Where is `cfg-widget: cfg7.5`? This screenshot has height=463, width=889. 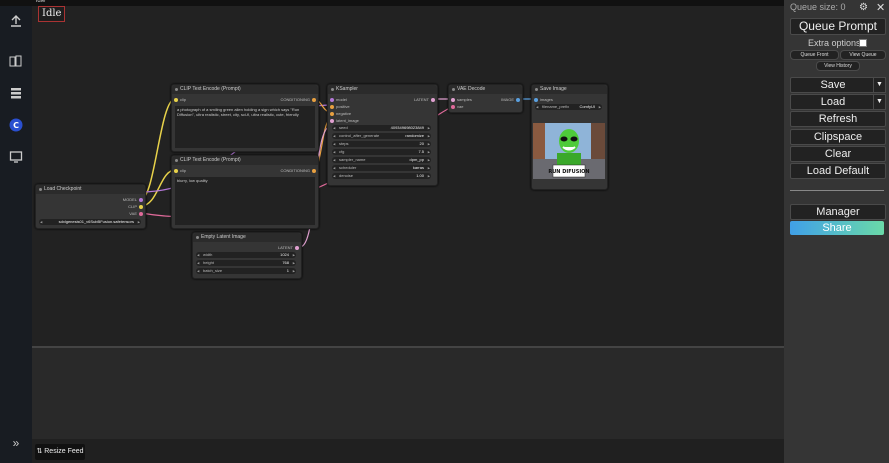
cfg-widget: cfg7.5 is located at coordinates (381, 152).